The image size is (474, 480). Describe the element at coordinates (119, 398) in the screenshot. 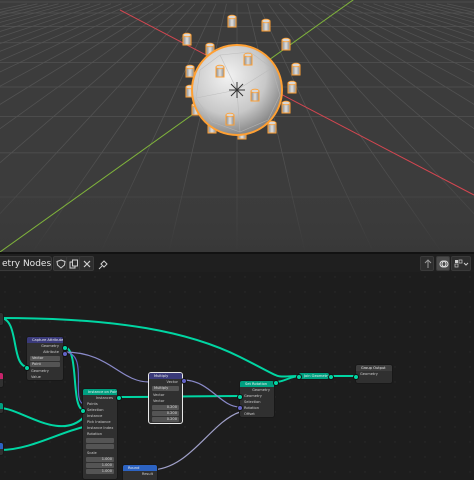

I see `socket-instances-out` at that location.